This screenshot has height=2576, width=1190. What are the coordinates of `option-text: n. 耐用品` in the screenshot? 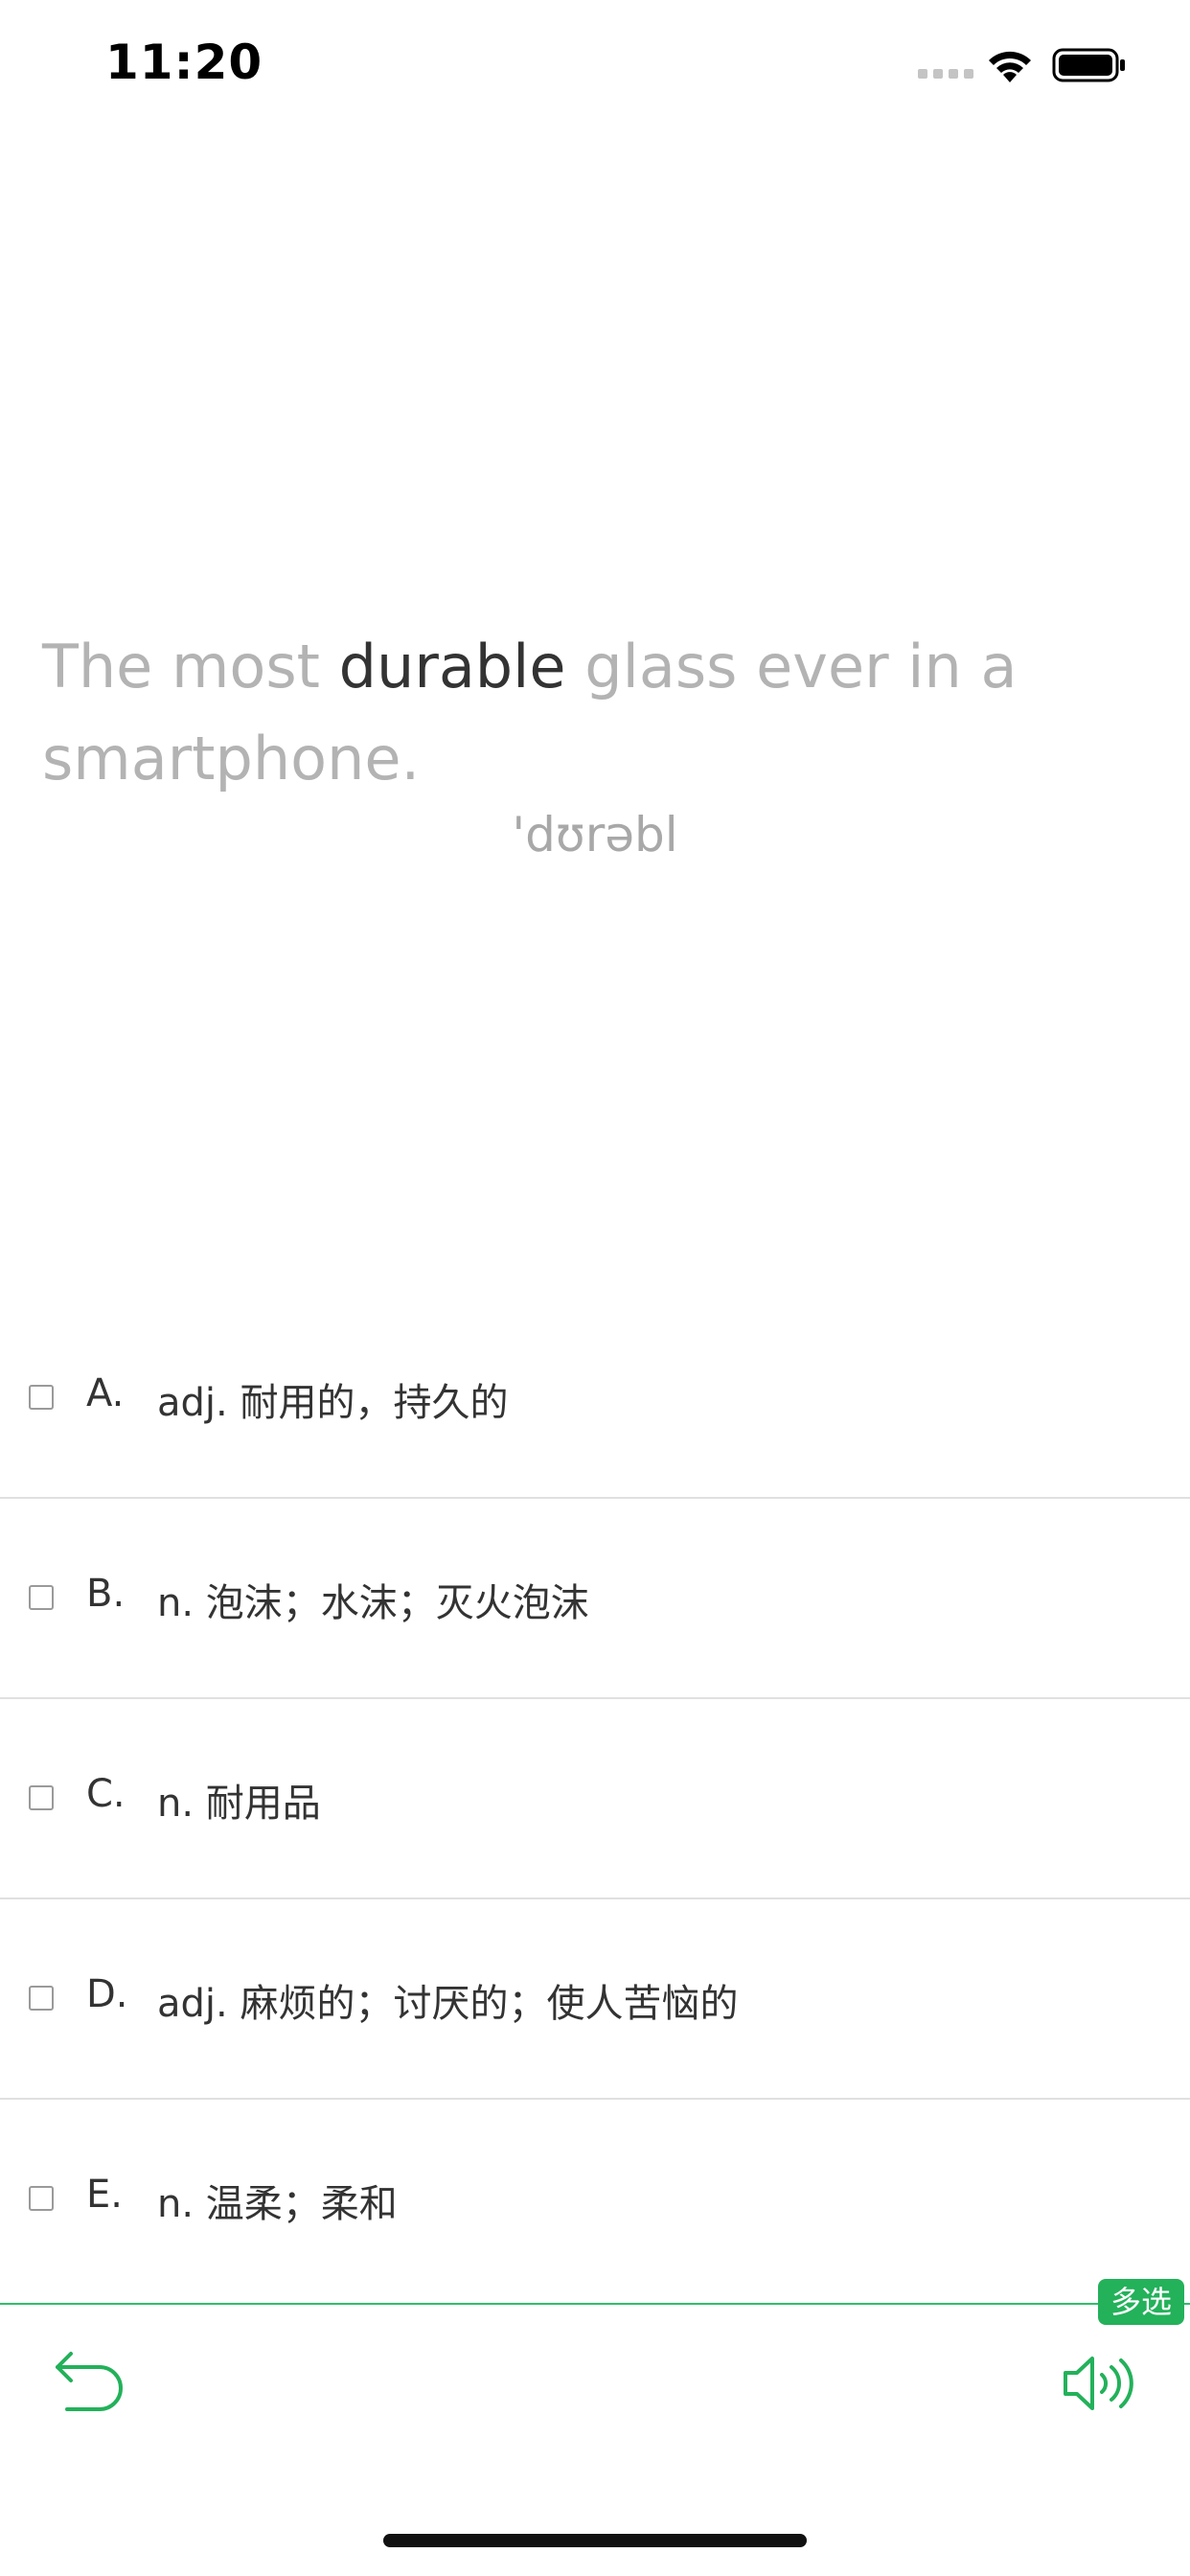 It's located at (239, 1804).